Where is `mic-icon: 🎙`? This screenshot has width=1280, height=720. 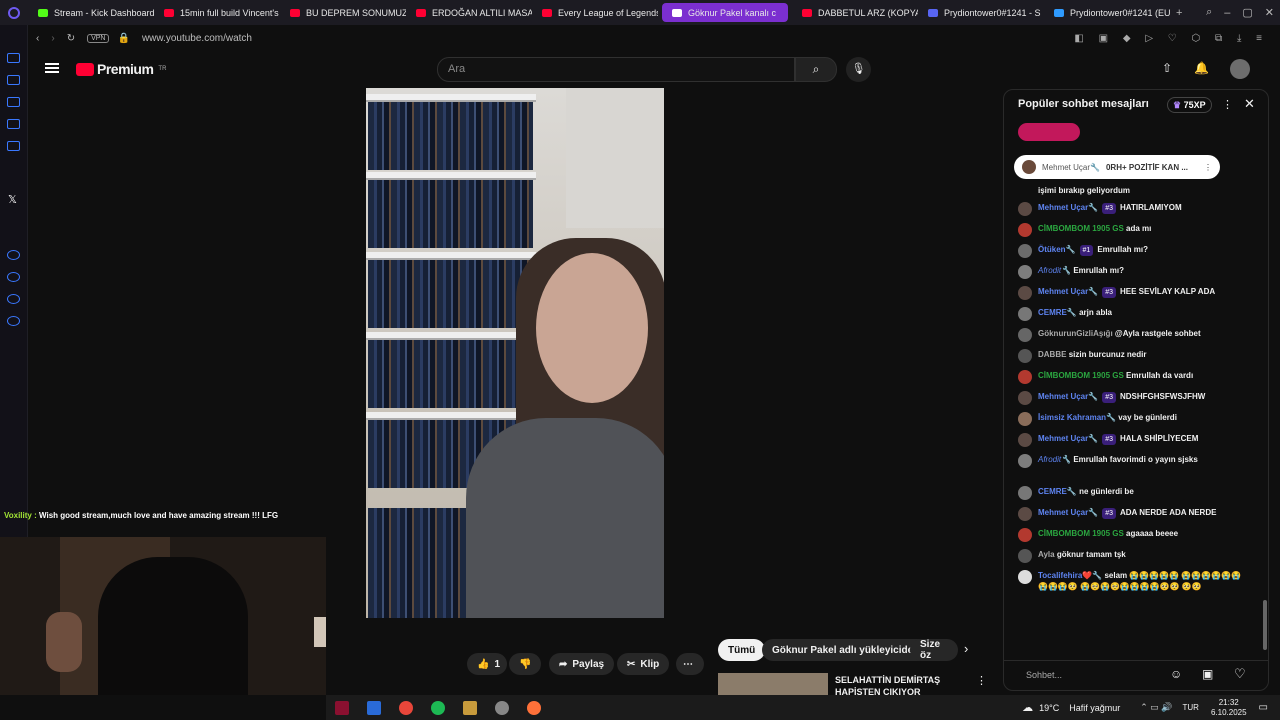 mic-icon: 🎙 is located at coordinates (858, 69).